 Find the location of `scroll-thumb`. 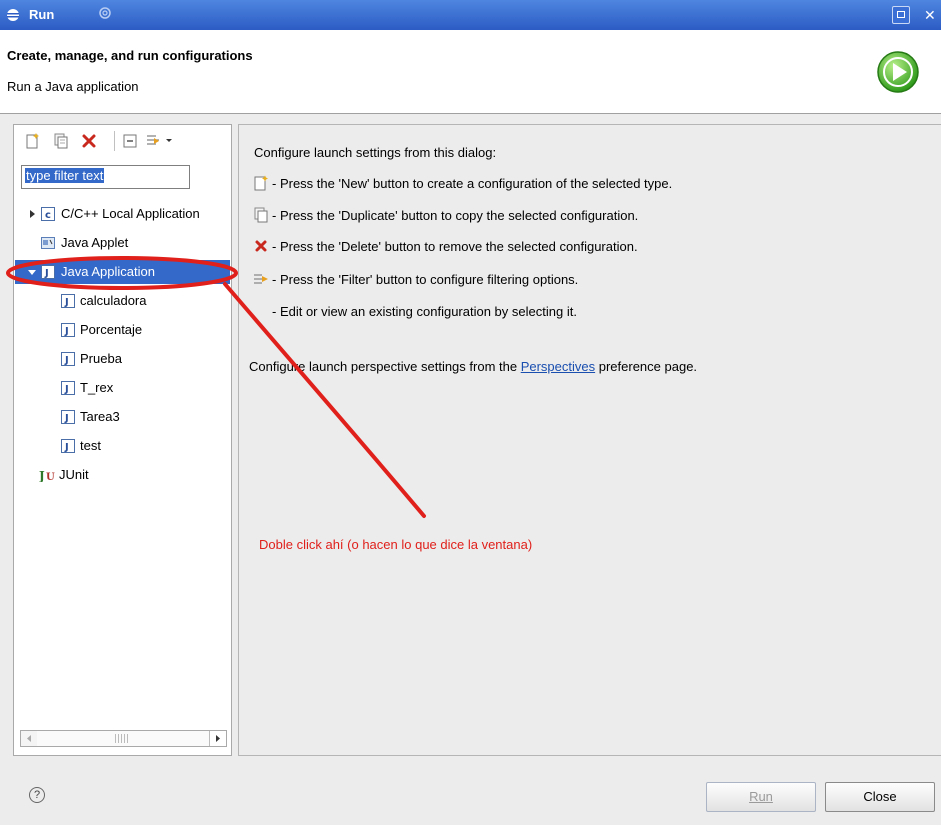

scroll-thumb is located at coordinates (123, 738).